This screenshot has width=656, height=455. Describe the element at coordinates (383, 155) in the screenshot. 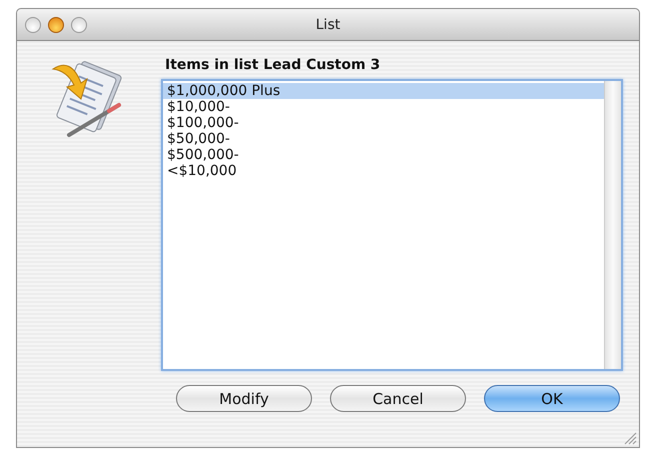

I see `list-item: $500,000-` at that location.